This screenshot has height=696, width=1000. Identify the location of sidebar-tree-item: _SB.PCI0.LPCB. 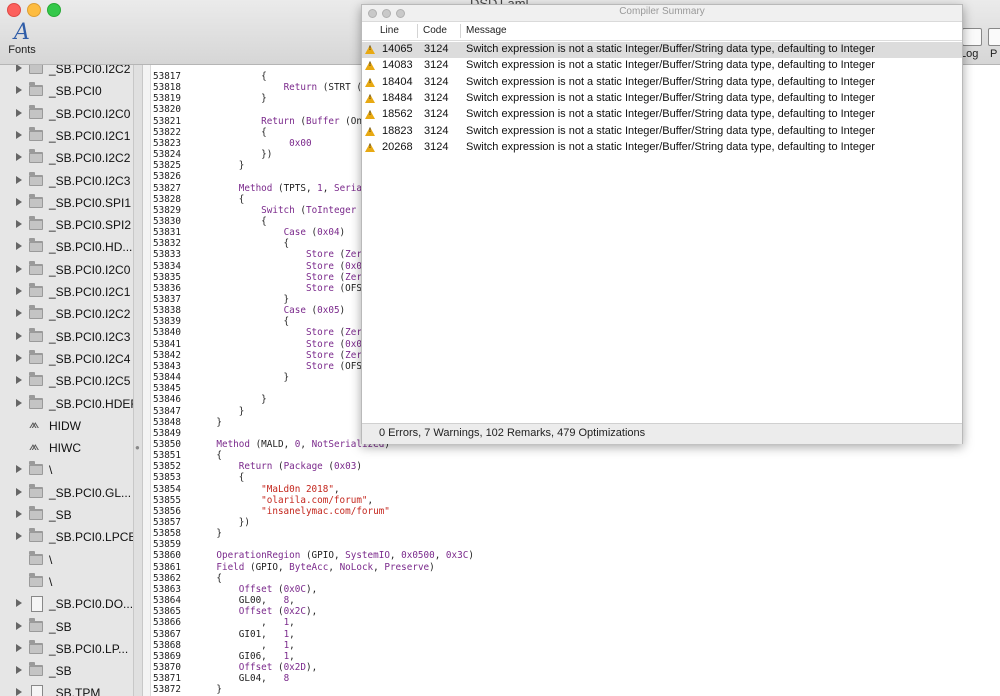
(66, 538).